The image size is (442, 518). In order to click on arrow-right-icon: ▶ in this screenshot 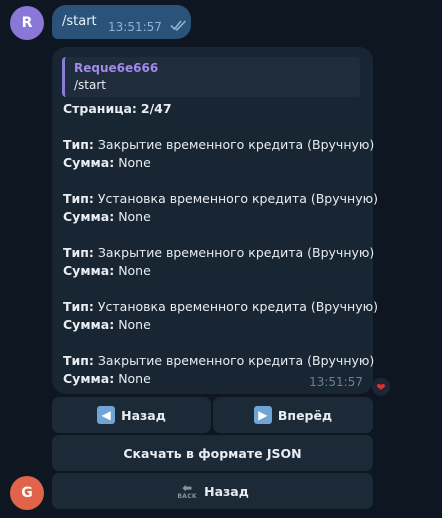, I will do `click(262, 415)`.